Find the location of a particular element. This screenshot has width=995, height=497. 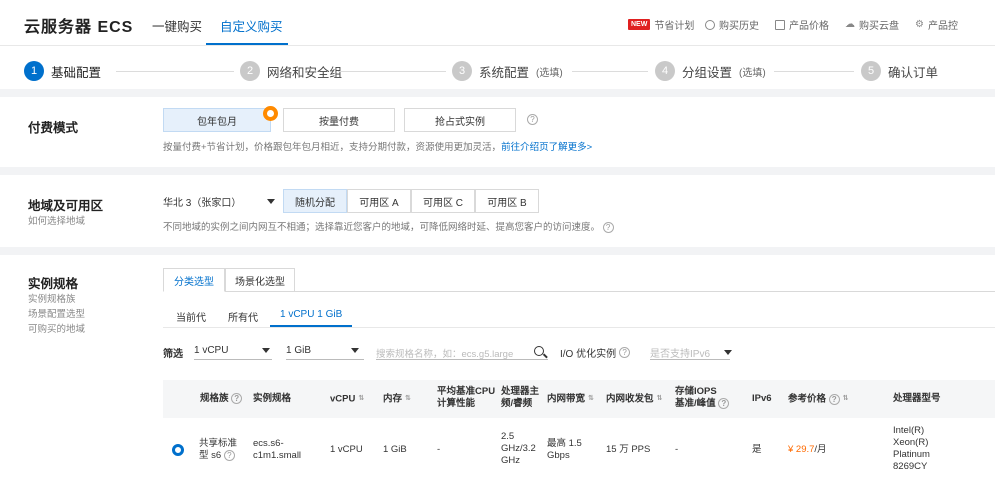

row-price-value: ¥ 29.7 is located at coordinates (801, 449).